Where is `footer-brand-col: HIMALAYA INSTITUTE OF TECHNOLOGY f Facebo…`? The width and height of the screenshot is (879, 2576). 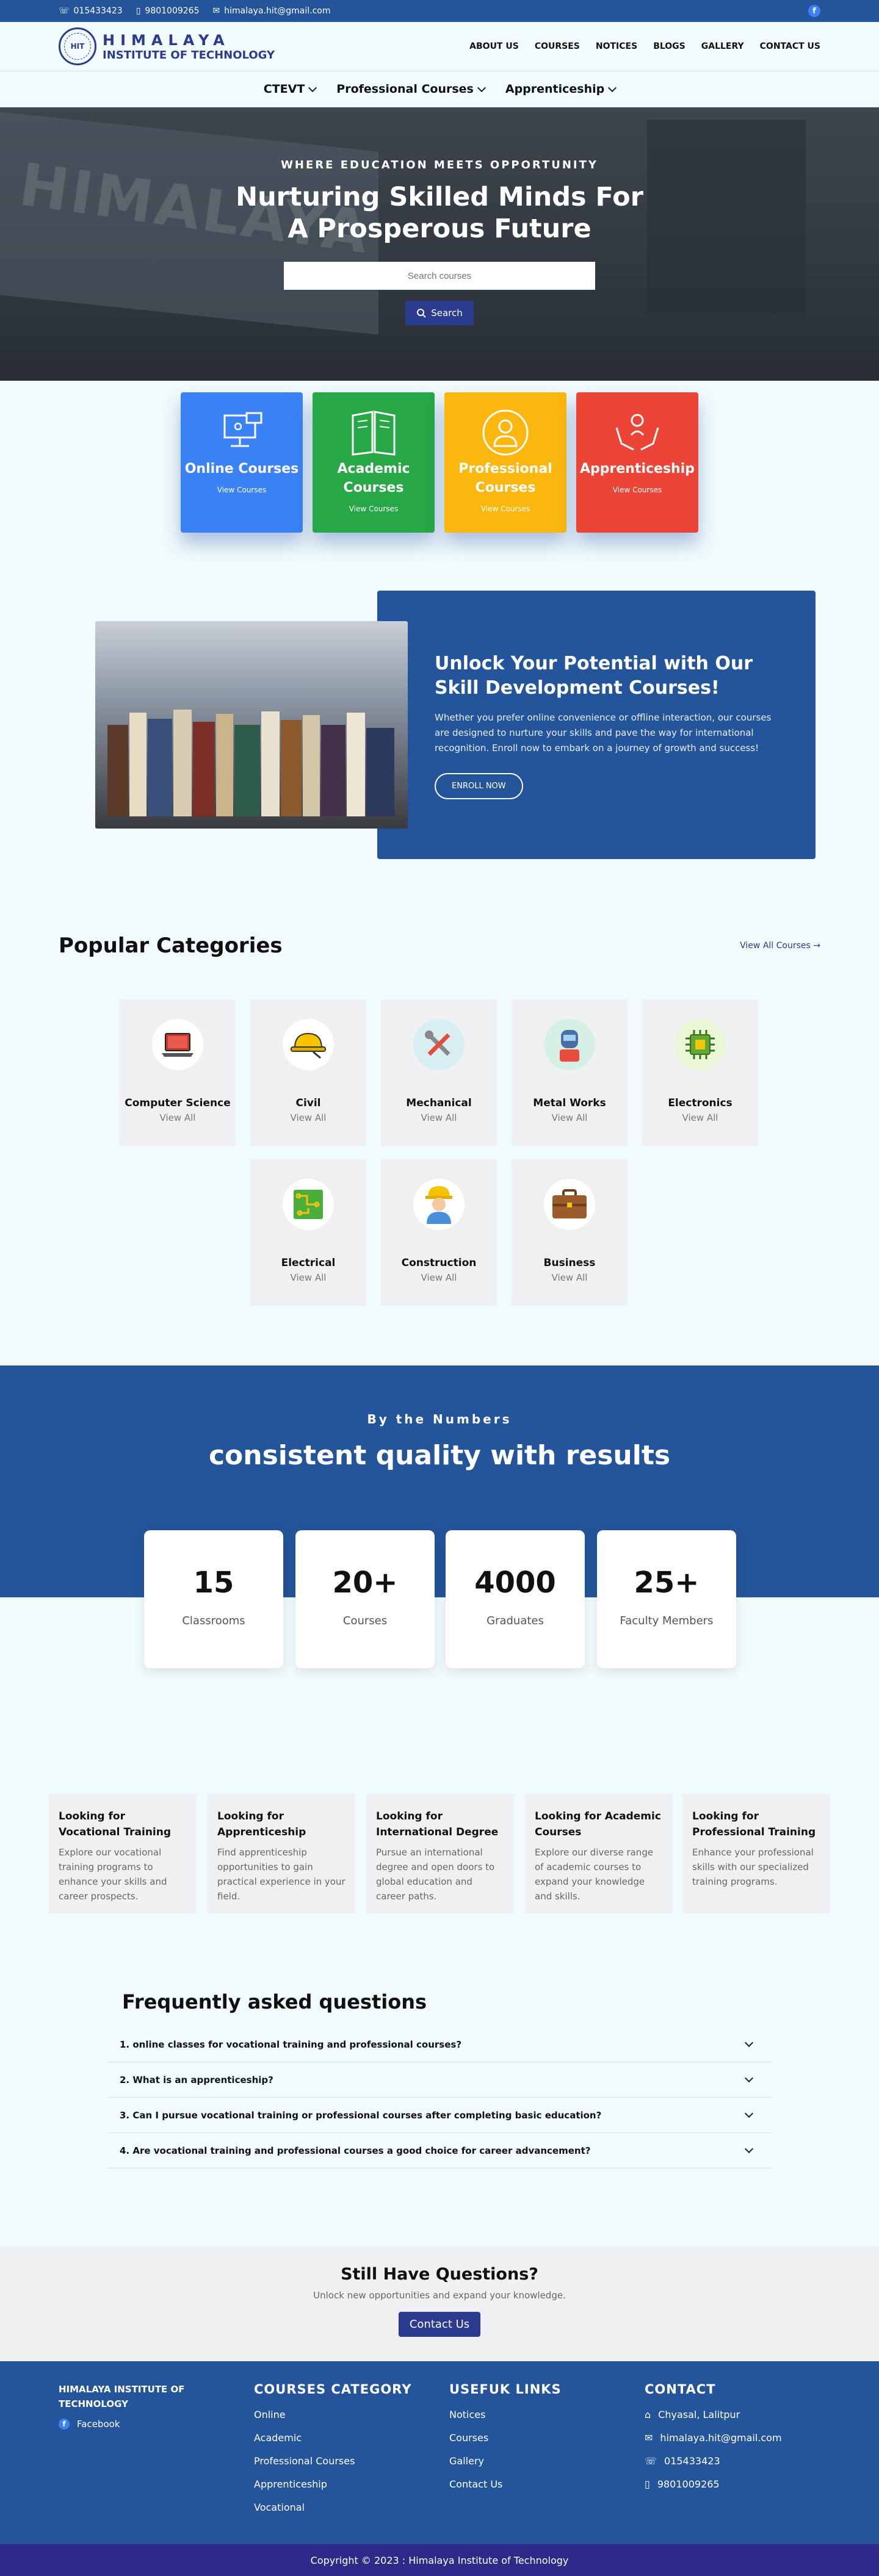
footer-brand-col: HIMALAYA INSTITUTE OF TECHNOLOGY f Facebo… is located at coordinates (135, 2411).